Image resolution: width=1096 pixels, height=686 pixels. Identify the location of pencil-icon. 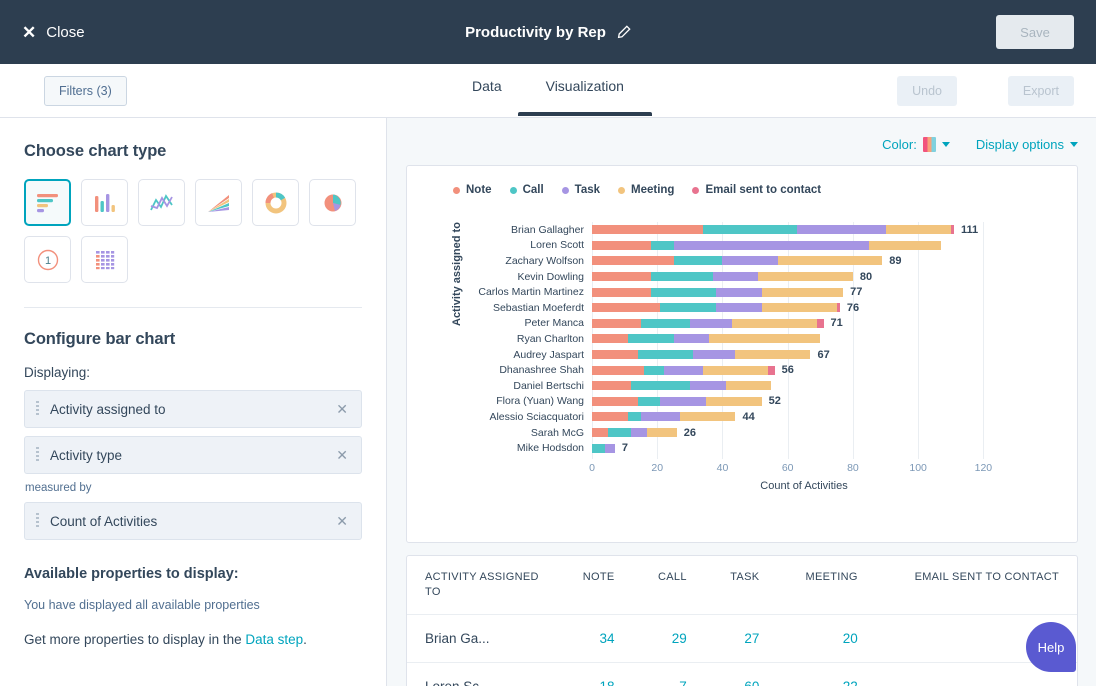
(623, 32).